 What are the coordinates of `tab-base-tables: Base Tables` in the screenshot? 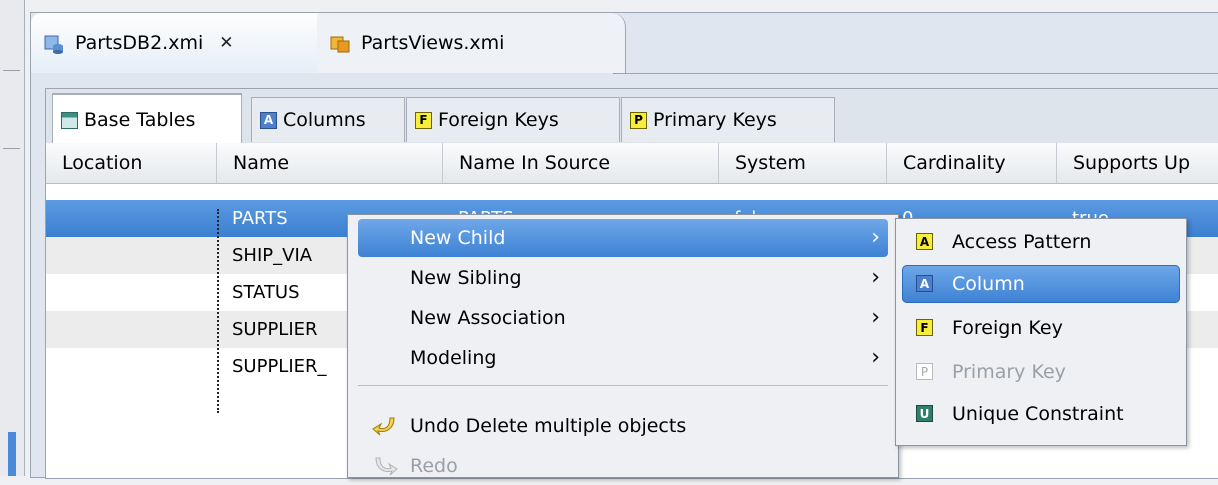 It's located at (147, 119).